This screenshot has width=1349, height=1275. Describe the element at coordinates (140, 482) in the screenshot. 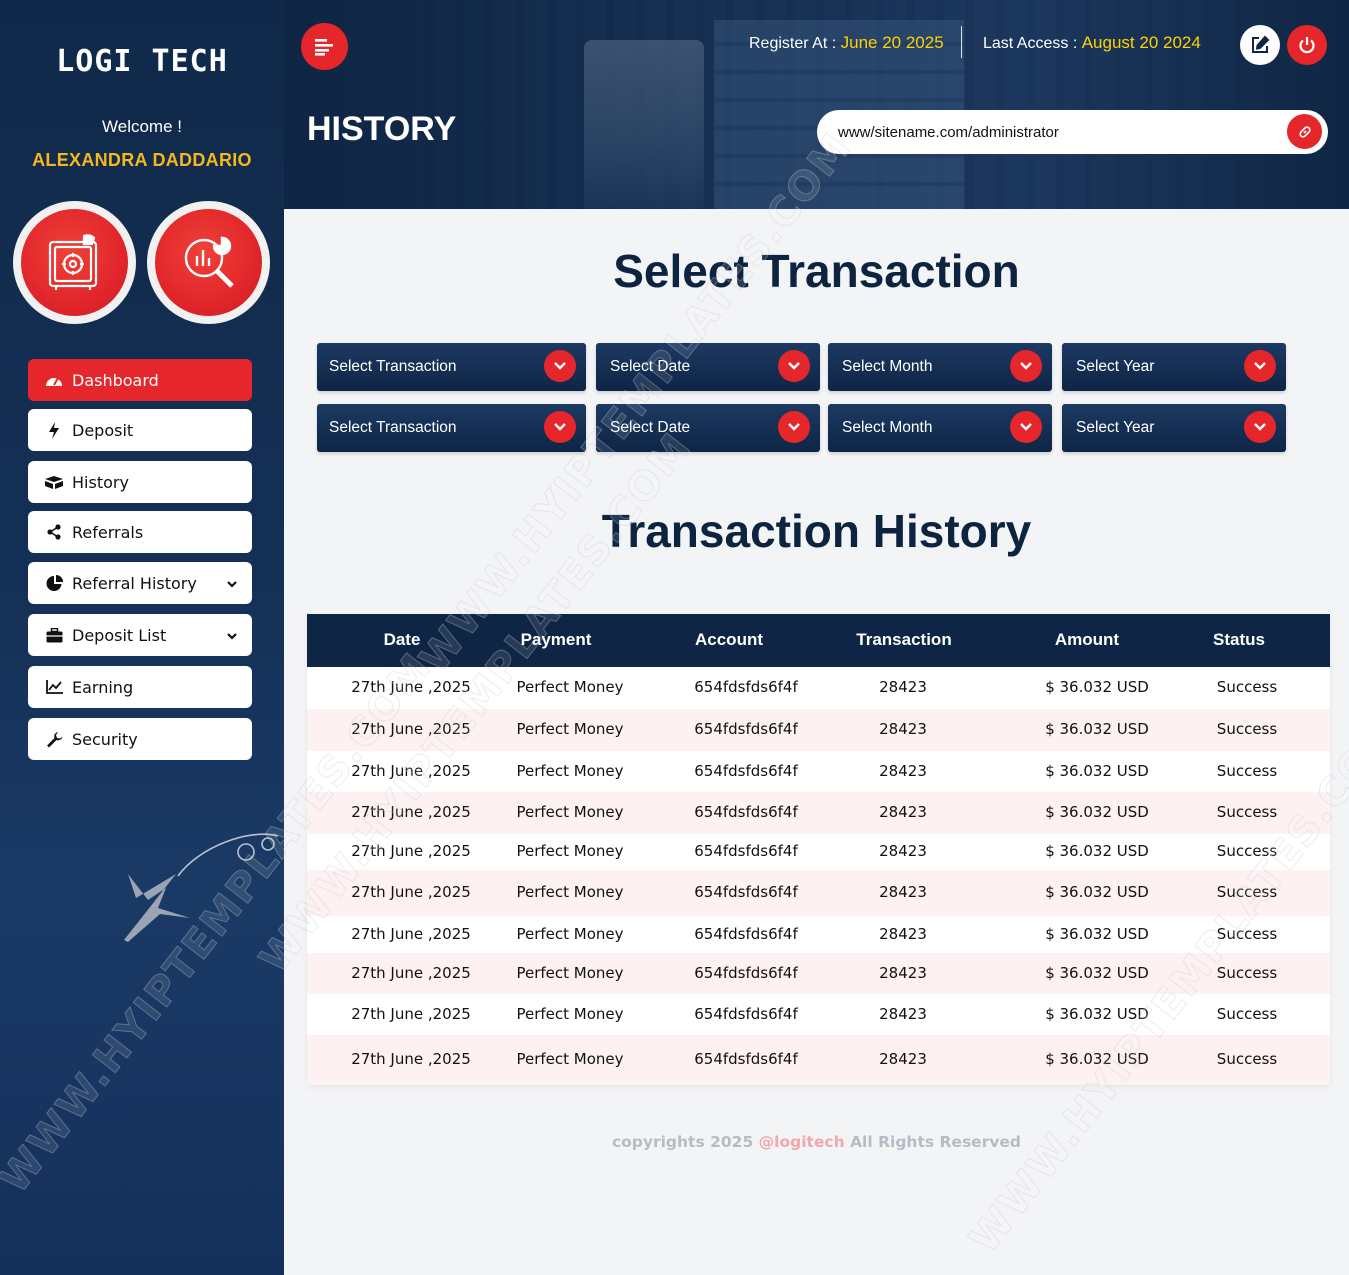

I see `sidebar-item-history: History` at that location.